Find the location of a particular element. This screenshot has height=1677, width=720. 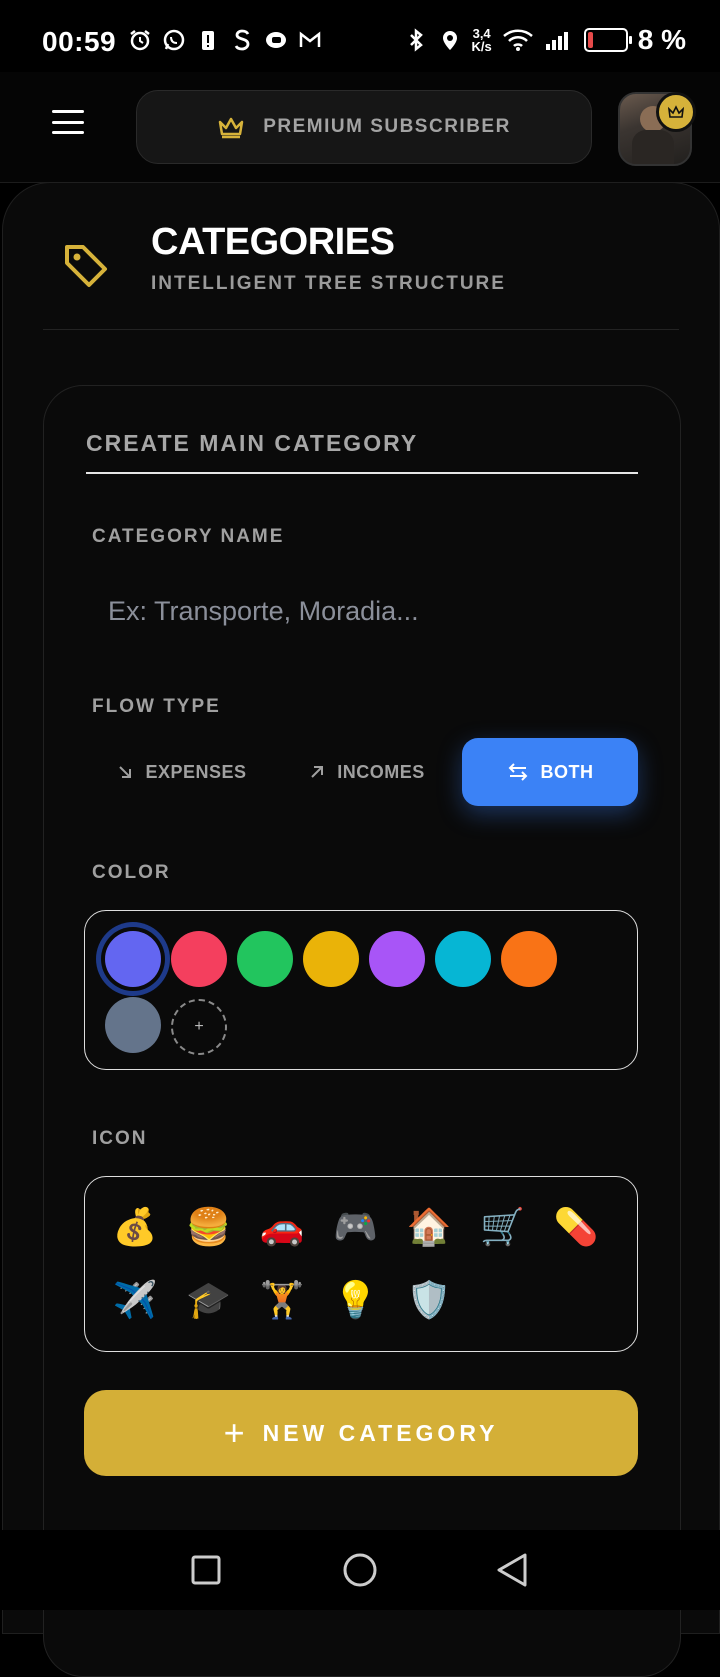

category-icon-option: 💡 is located at coordinates (356, 1300).